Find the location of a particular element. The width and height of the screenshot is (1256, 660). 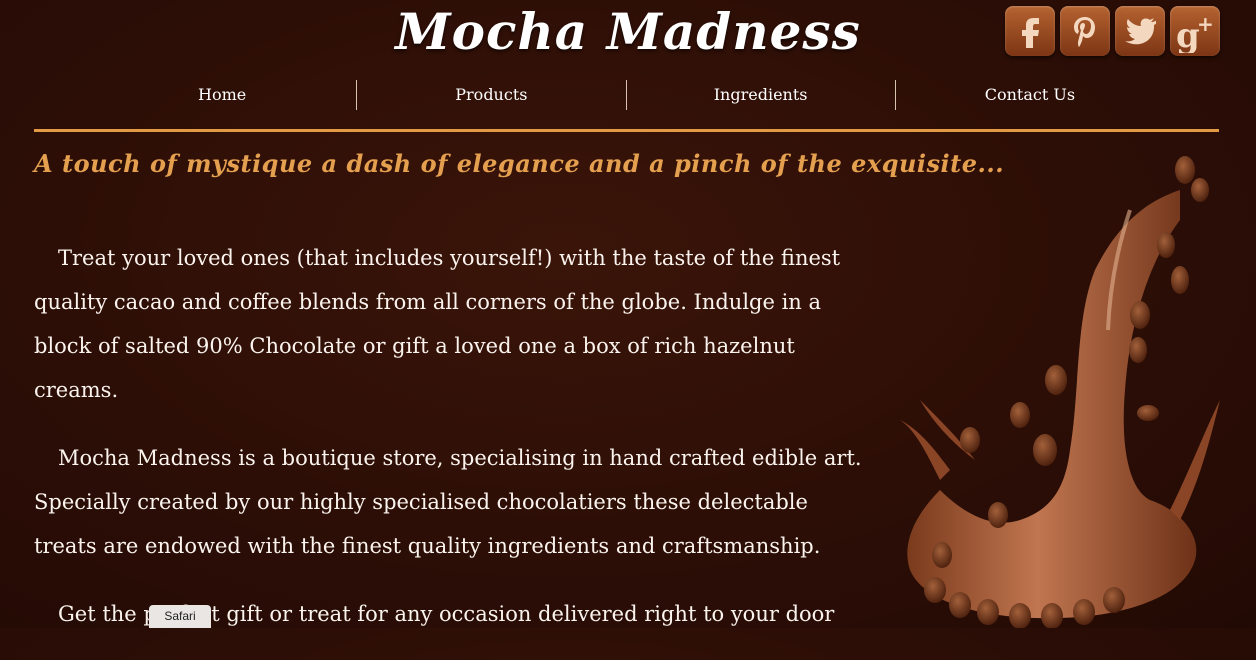

google-plus-icon: g + is located at coordinates (1195, 32).